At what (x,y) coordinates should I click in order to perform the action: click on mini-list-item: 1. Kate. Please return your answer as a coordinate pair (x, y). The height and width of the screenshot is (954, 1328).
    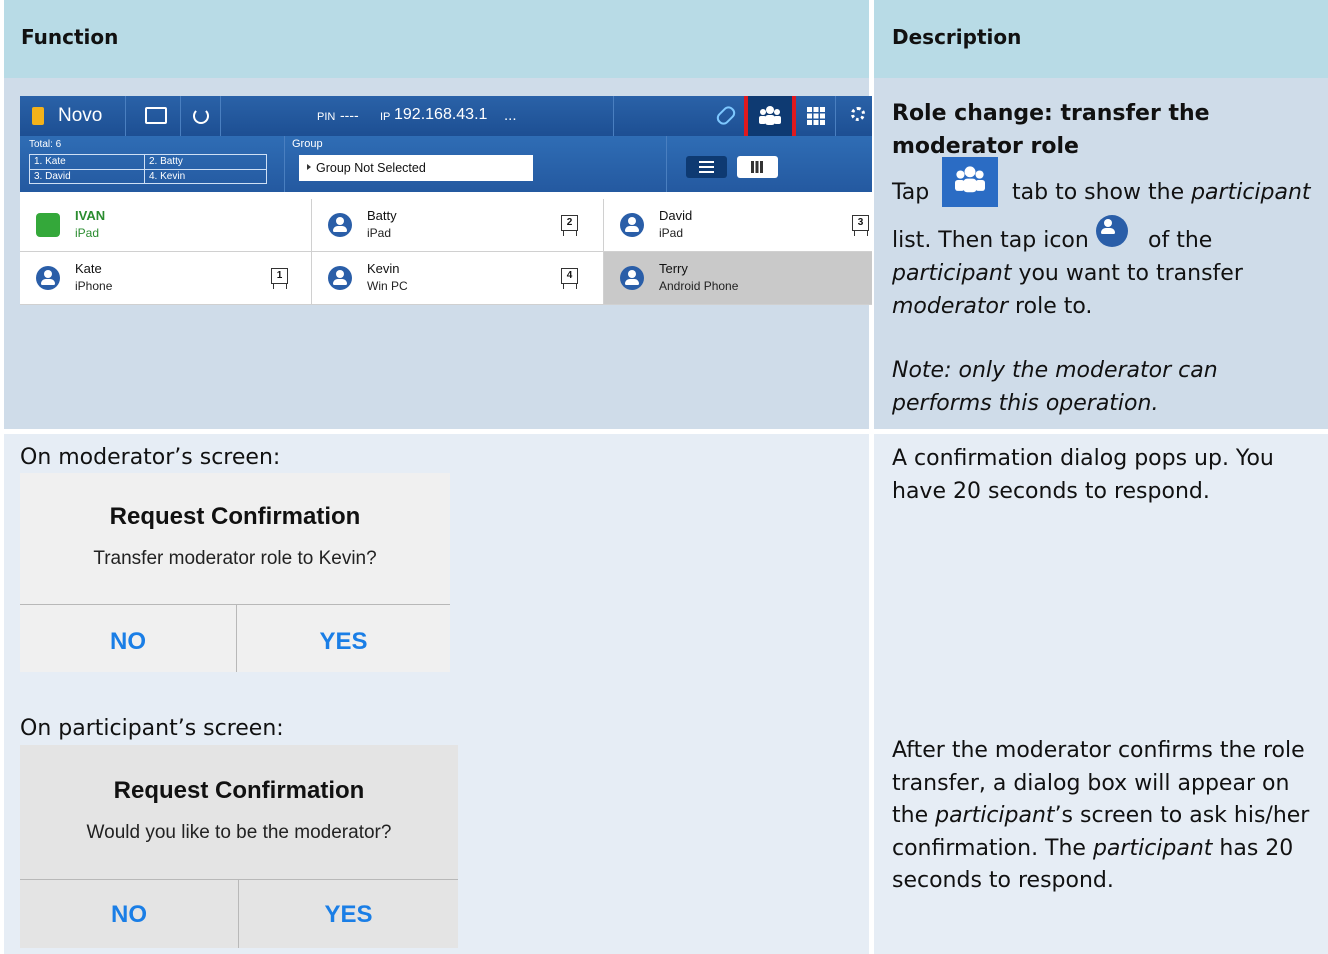
    Looking at the image, I should click on (50, 161).